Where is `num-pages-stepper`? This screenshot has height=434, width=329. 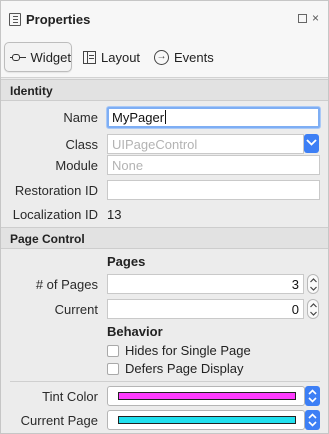
num-pages-stepper is located at coordinates (313, 284).